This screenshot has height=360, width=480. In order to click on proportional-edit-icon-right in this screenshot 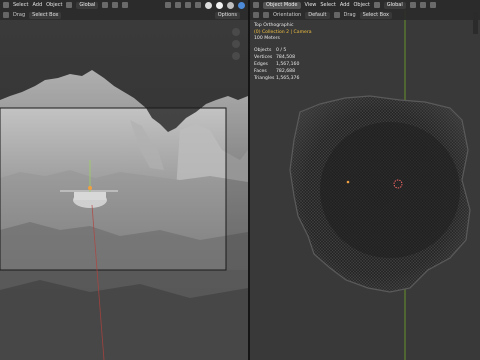, I will do `click(432, 5)`.